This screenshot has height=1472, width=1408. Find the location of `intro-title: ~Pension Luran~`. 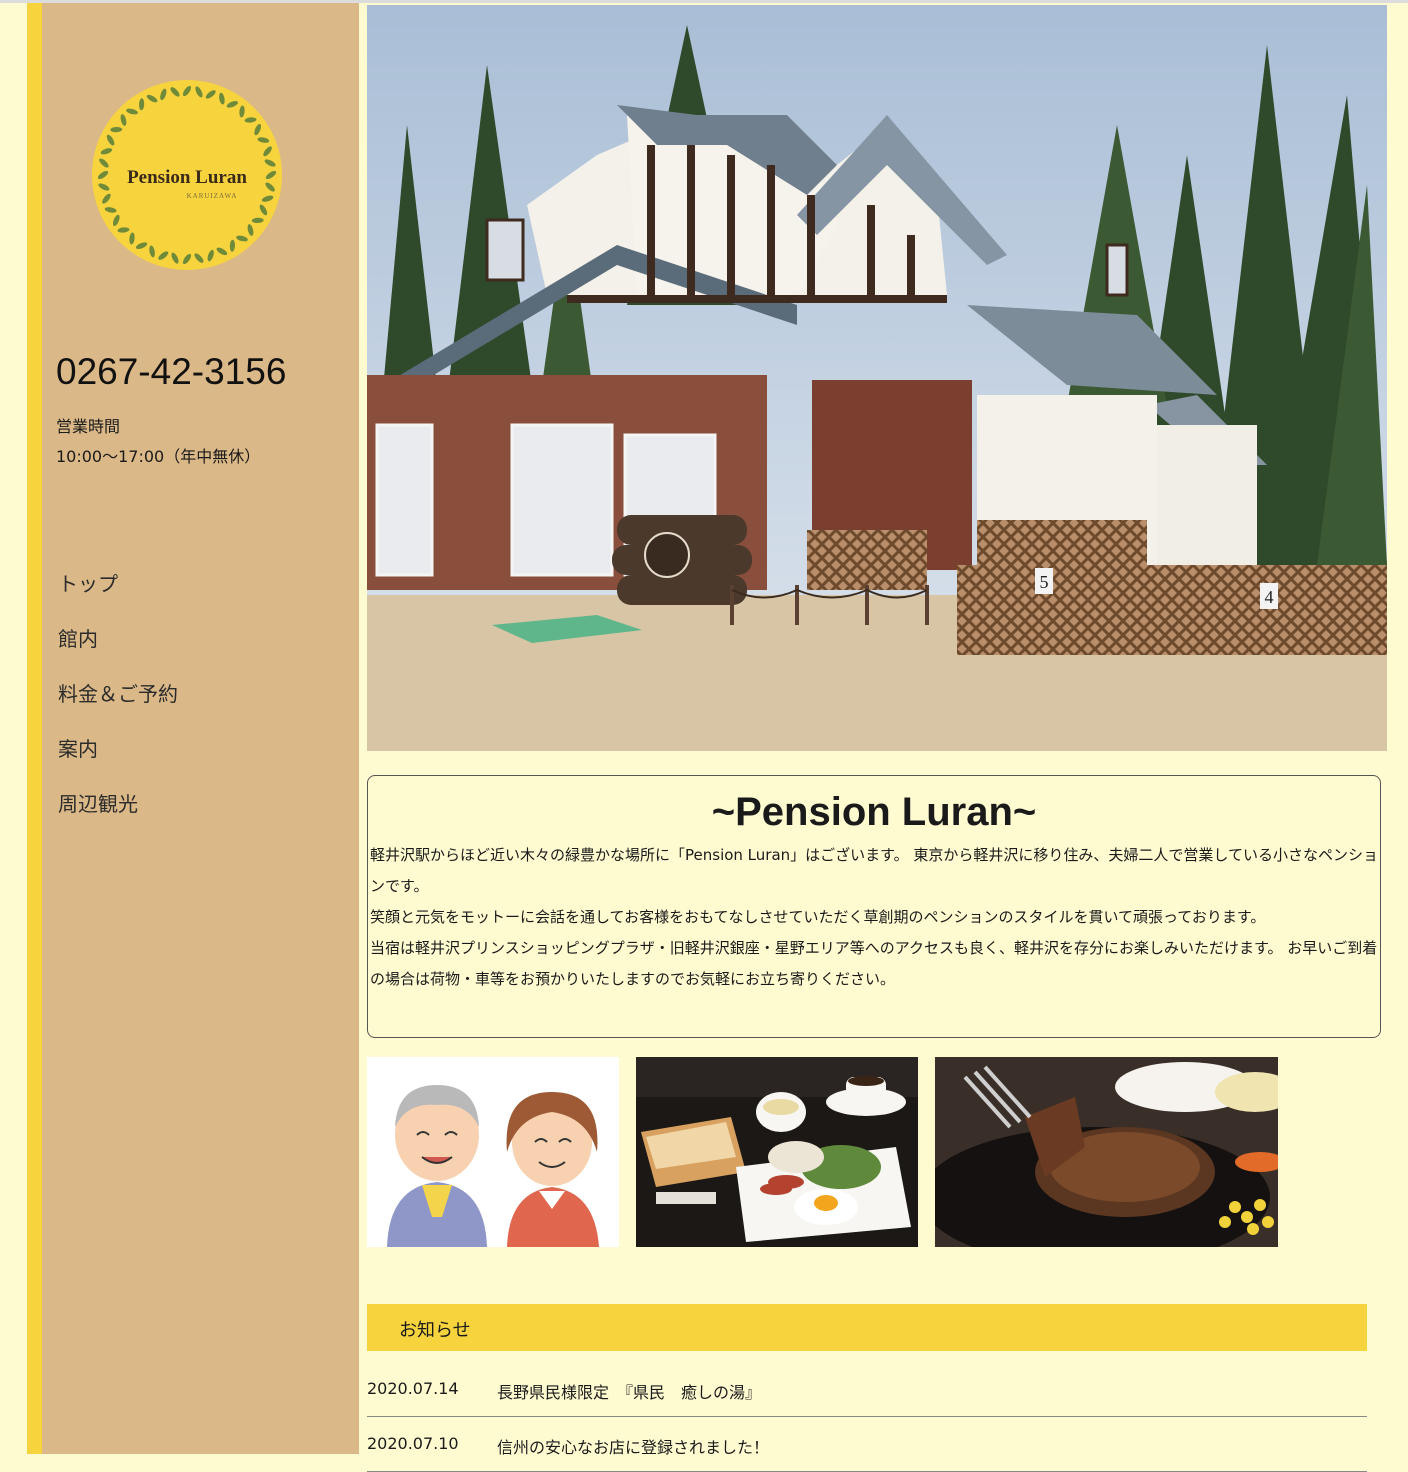

intro-title: ~Pension Luran~ is located at coordinates (874, 812).